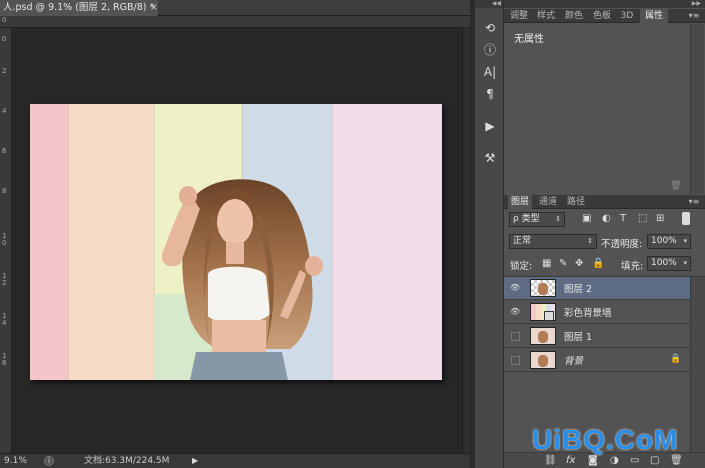 The height and width of the screenshot is (468, 705). Describe the element at coordinates (579, 263) in the screenshot. I see `lock-move-icon: ✥` at that location.